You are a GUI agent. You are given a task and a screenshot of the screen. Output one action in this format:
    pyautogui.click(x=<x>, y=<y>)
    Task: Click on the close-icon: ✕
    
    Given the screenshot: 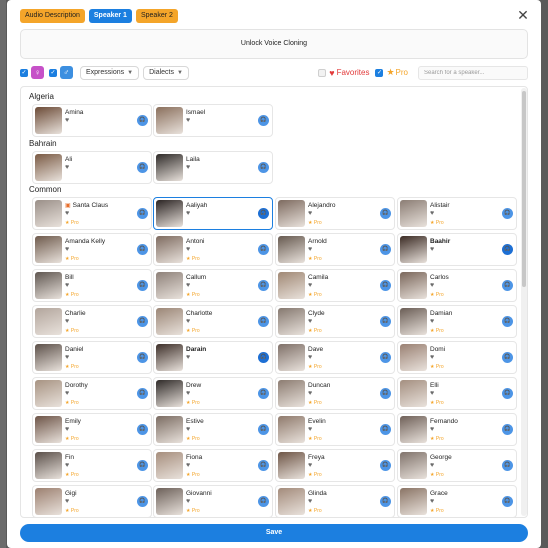 What is the action you would take?
    pyautogui.click(x=523, y=15)
    